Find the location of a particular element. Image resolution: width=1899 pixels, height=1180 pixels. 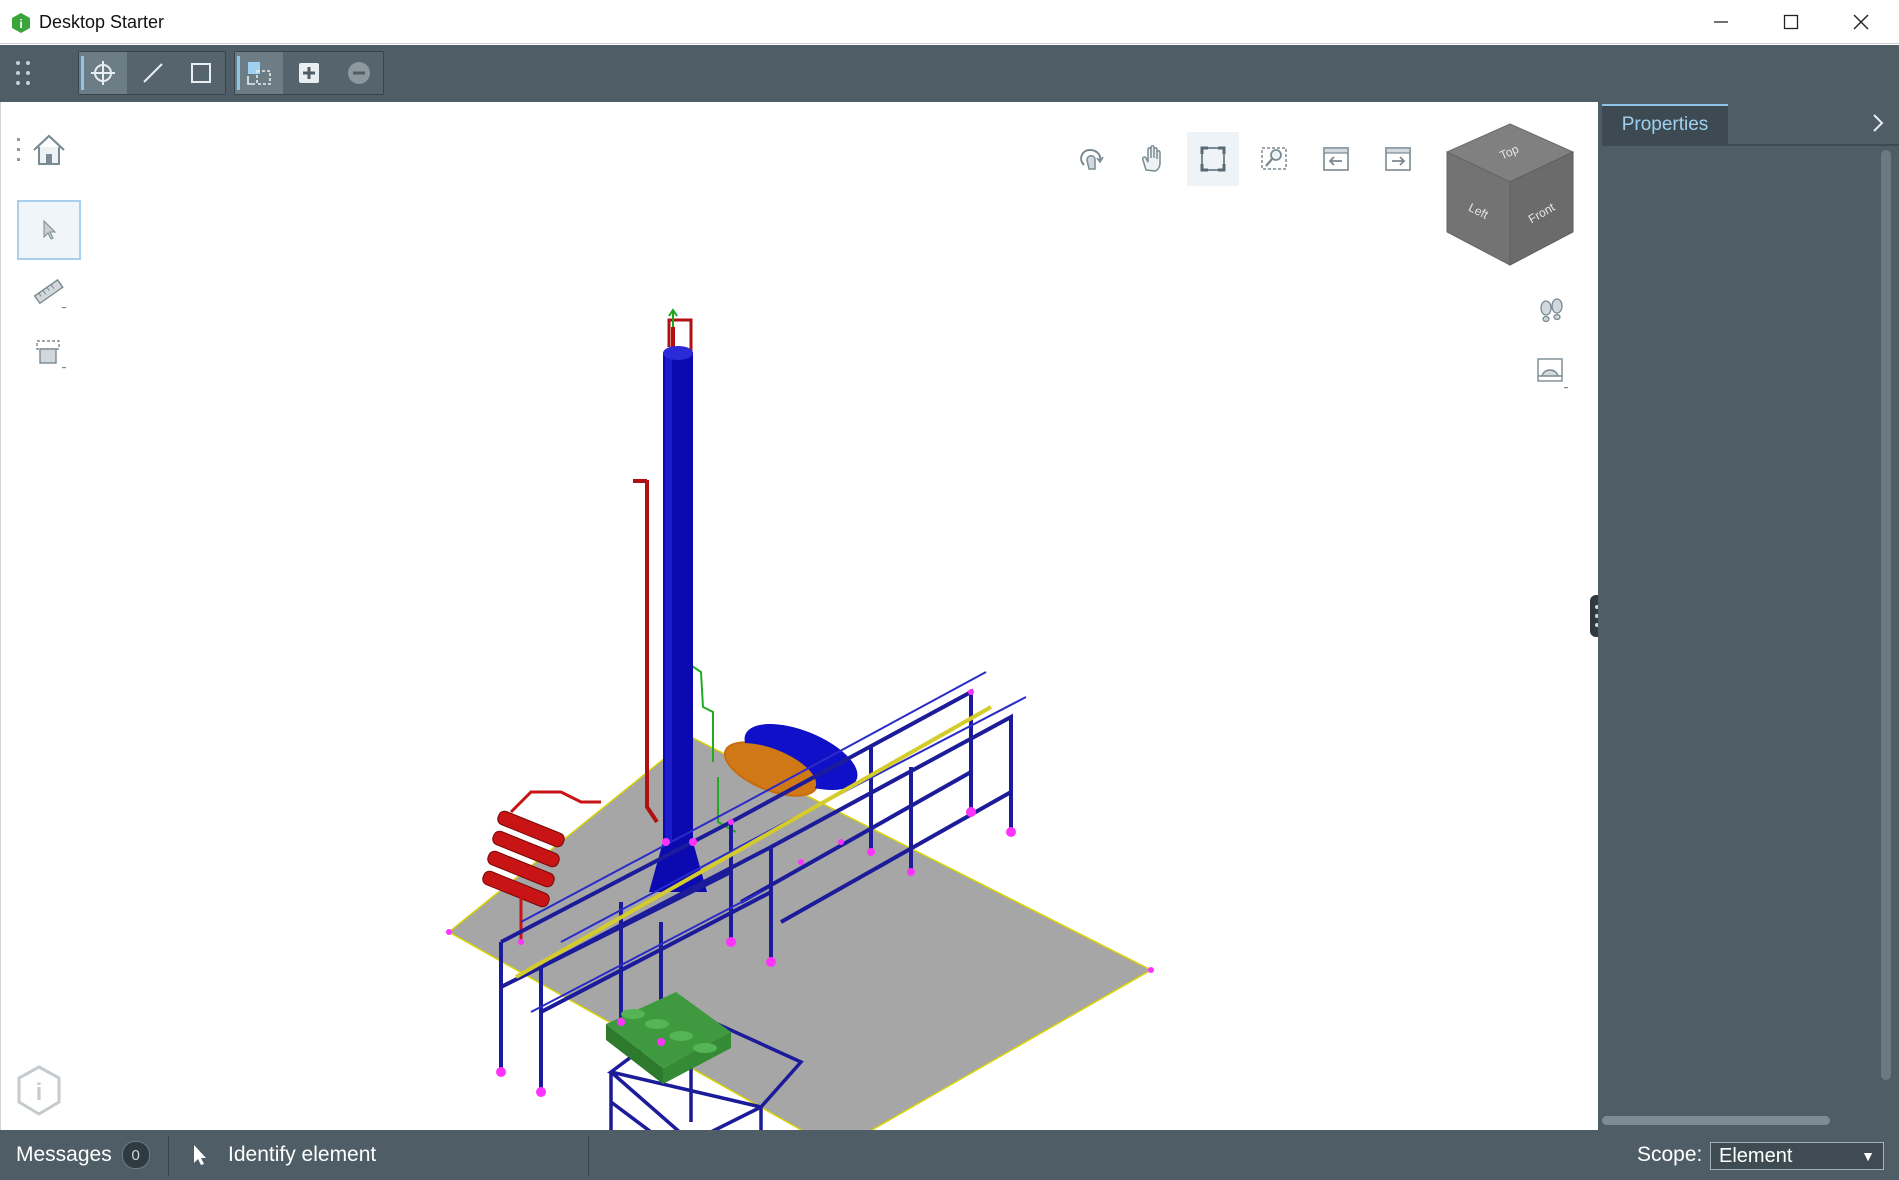

snap-crosshair-icon is located at coordinates (103, 73).